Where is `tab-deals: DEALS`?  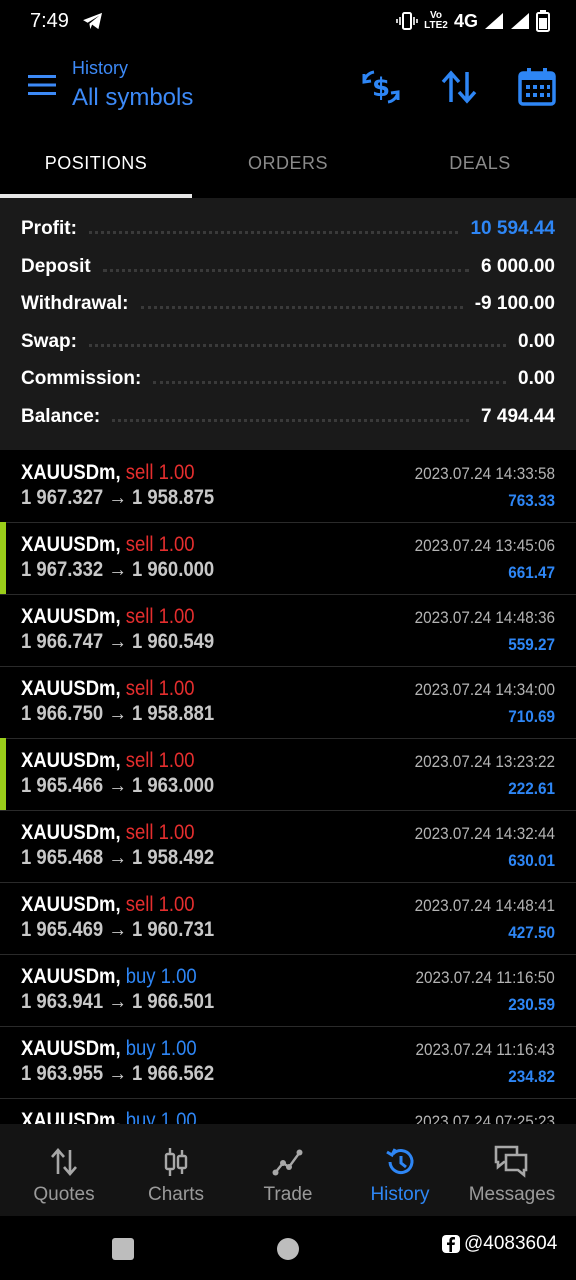 tab-deals: DEALS is located at coordinates (480, 164).